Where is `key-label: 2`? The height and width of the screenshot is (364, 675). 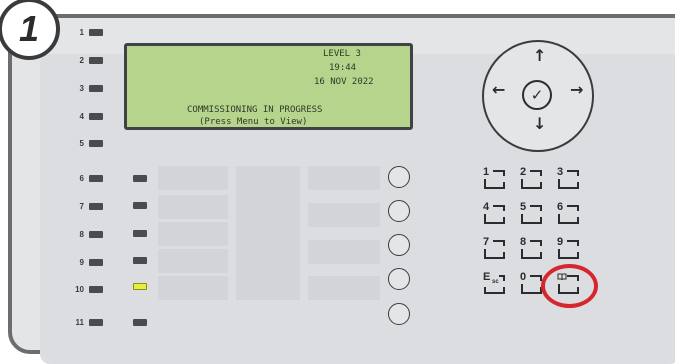 key-label: 2 is located at coordinates (523, 172).